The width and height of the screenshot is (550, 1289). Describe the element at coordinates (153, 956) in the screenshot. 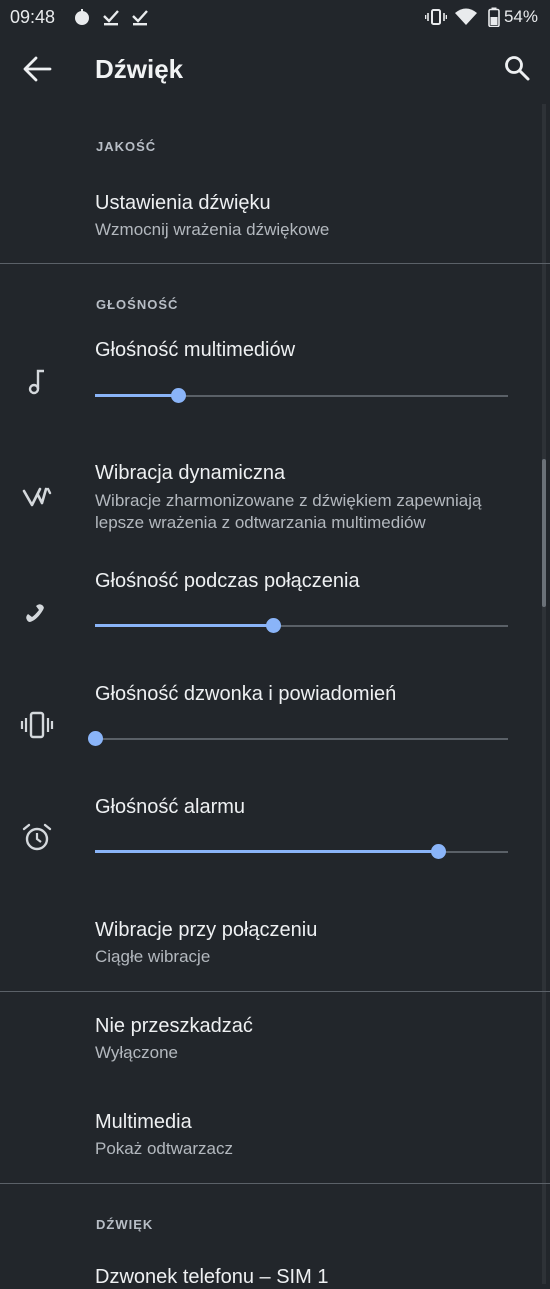

I see `vibrate-calls-subtitle: Ciągłe wibracje` at that location.